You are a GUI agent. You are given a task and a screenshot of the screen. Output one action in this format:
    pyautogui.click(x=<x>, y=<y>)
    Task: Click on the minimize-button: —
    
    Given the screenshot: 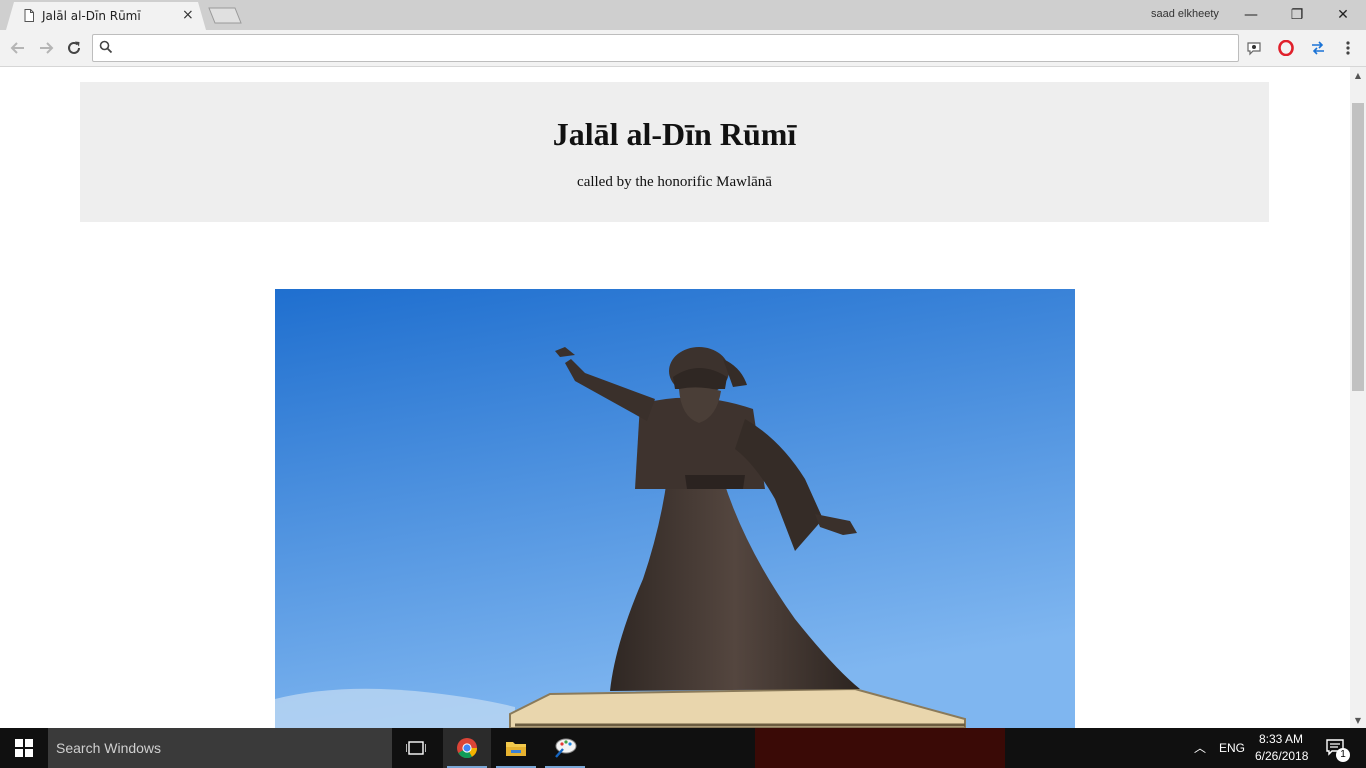 What is the action you would take?
    pyautogui.click(x=1251, y=15)
    